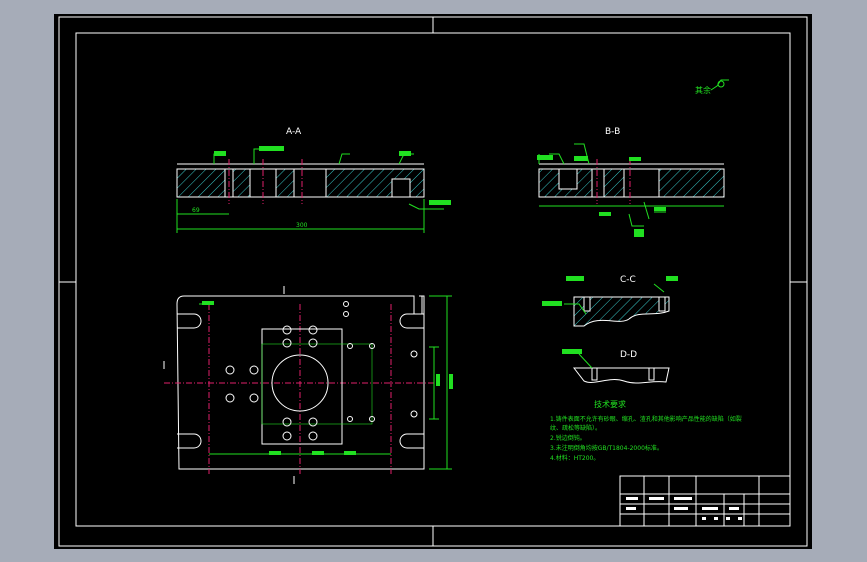  What do you see at coordinates (606, 448) in the screenshot?
I see `tech-req-item-3: 3.未注明倒角均按GB/T1804-2000标准。` at bounding box center [606, 448].